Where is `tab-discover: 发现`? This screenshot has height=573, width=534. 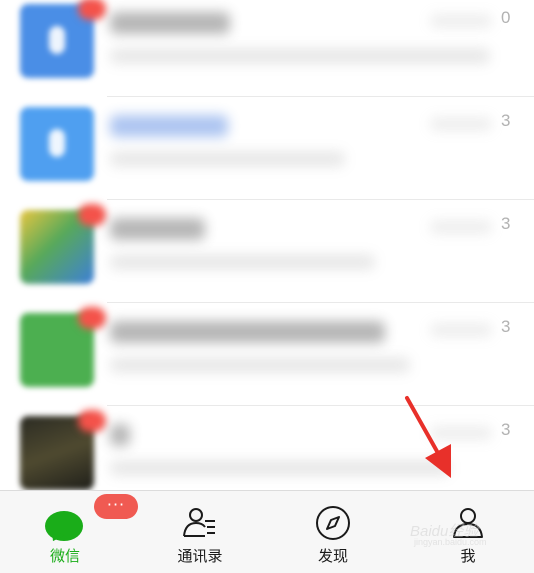
tab-discover: 发现 is located at coordinates (333, 532).